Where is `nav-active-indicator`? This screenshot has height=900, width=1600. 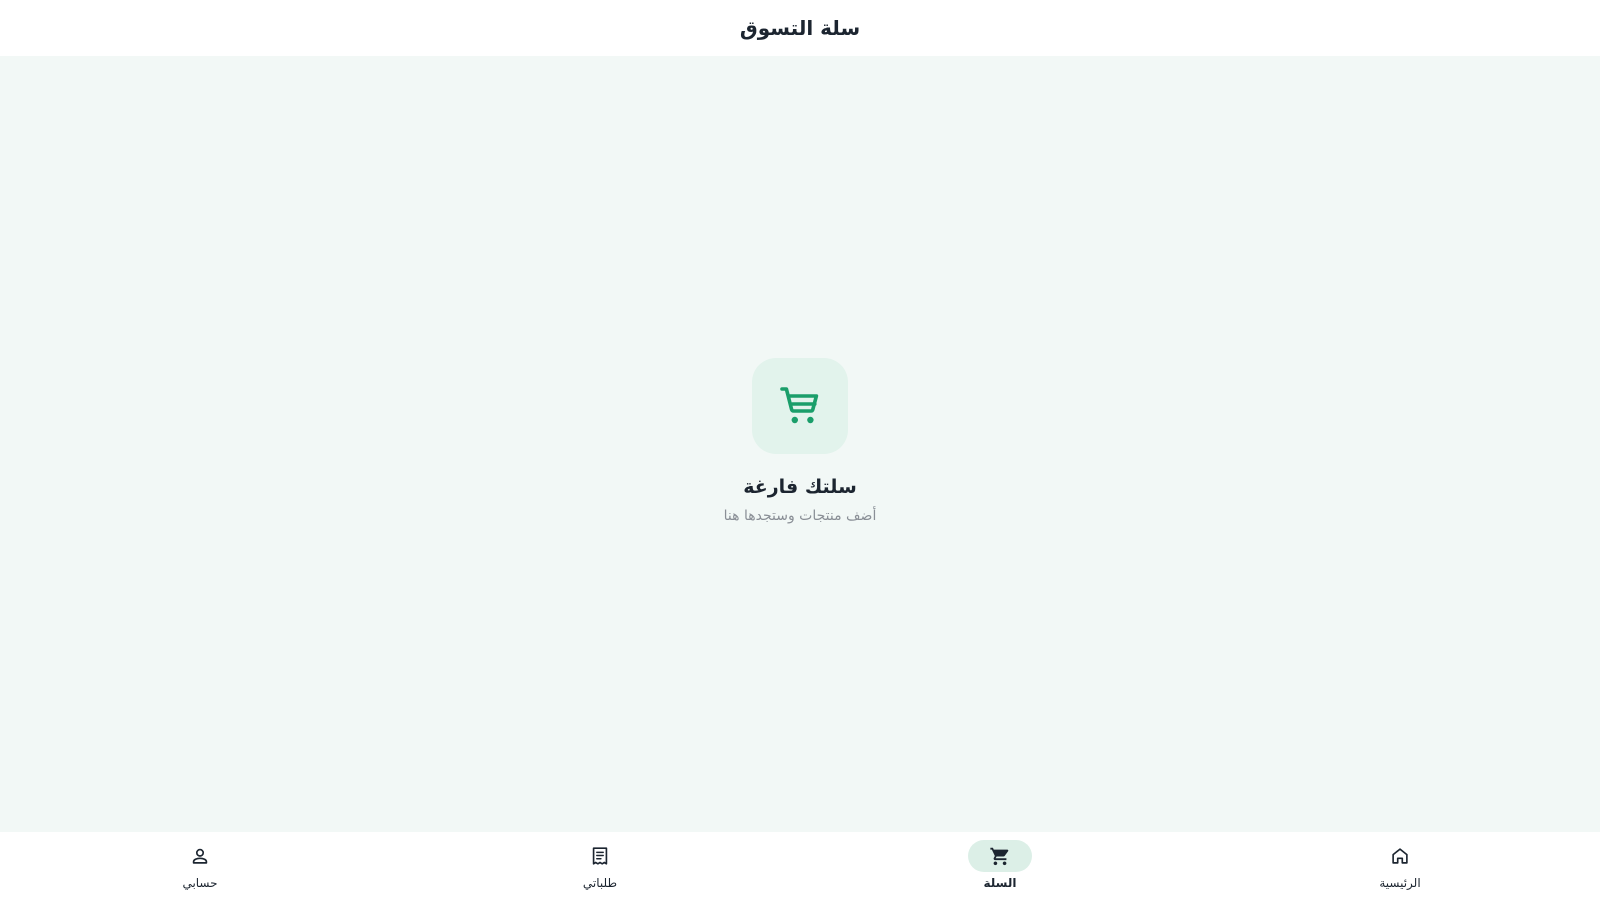
nav-active-indicator is located at coordinates (1000, 856).